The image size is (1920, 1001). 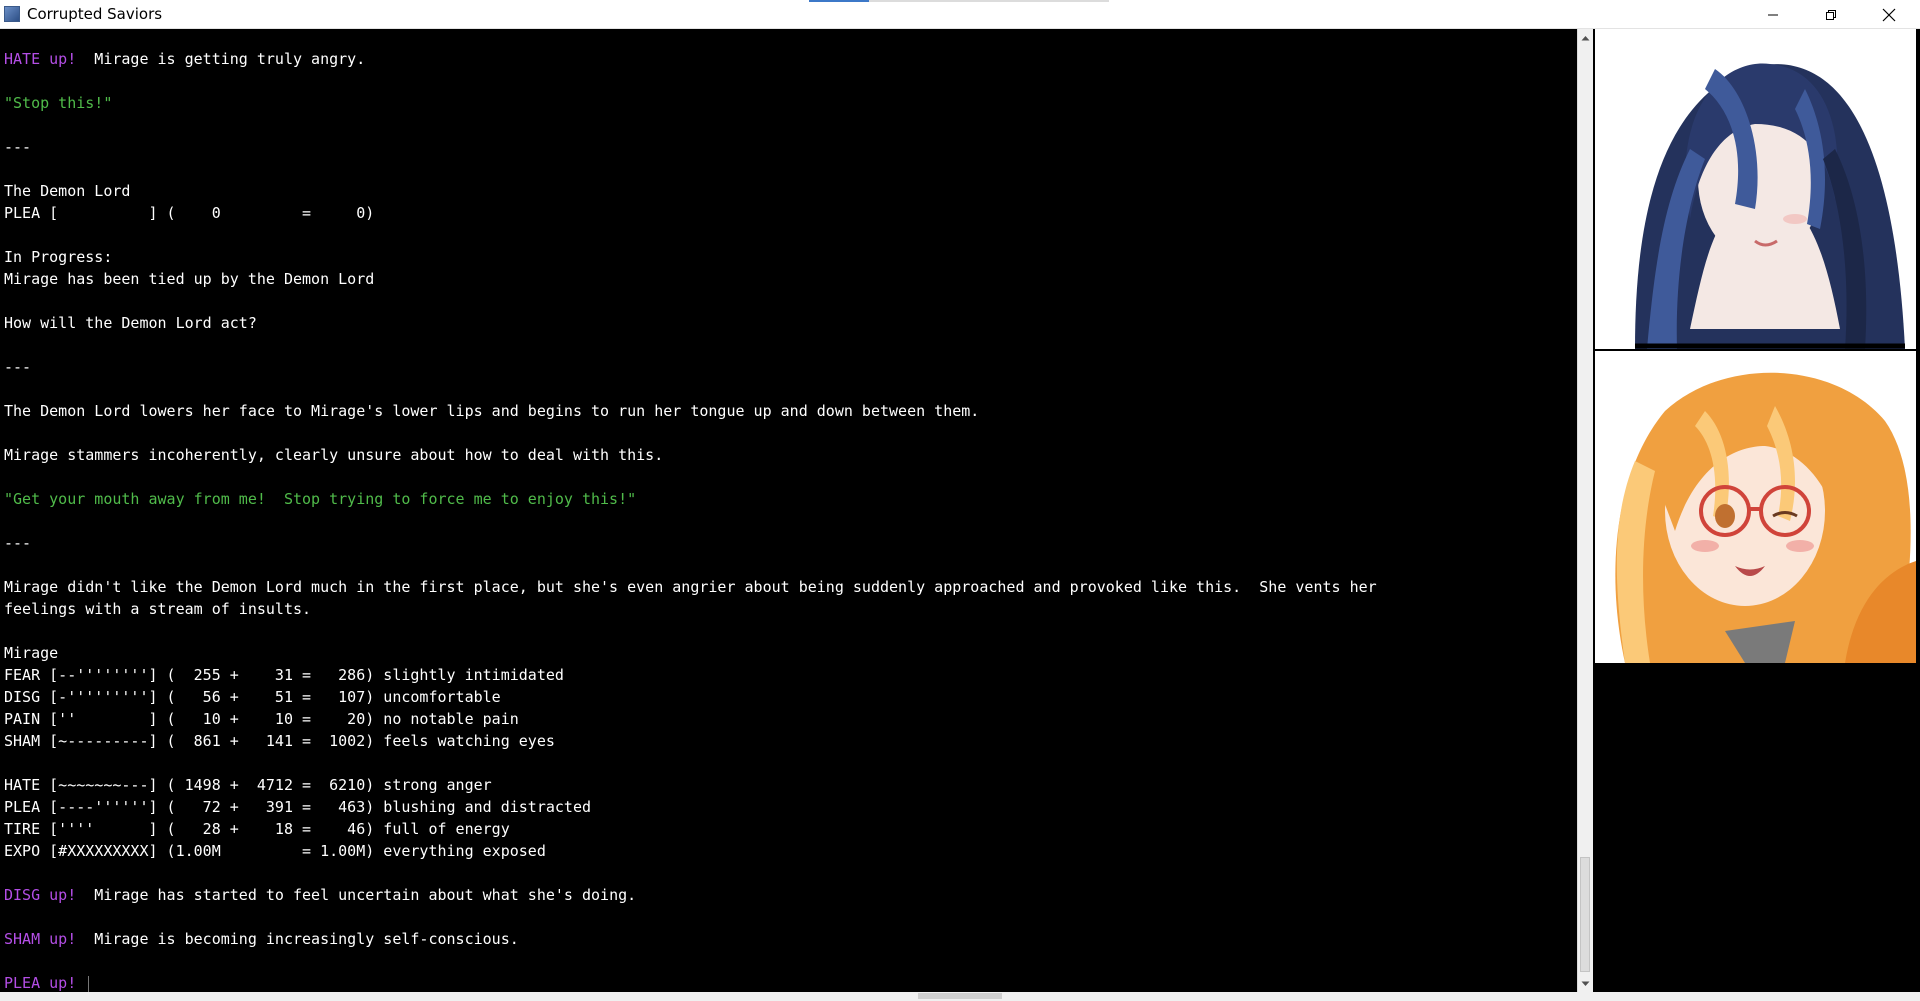 I want to click on console-text-segment: The Demon Lord, so click(x=67, y=191).